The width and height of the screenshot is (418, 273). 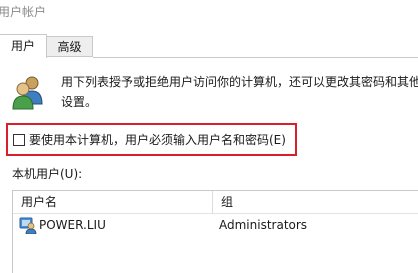 I want to click on window-title: 用户帐户, so click(x=23, y=12).